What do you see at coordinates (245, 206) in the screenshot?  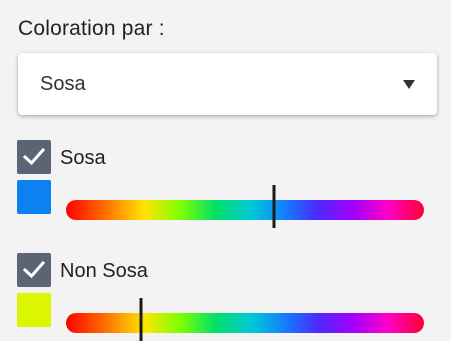 I see `sosa-gradient-slider` at bounding box center [245, 206].